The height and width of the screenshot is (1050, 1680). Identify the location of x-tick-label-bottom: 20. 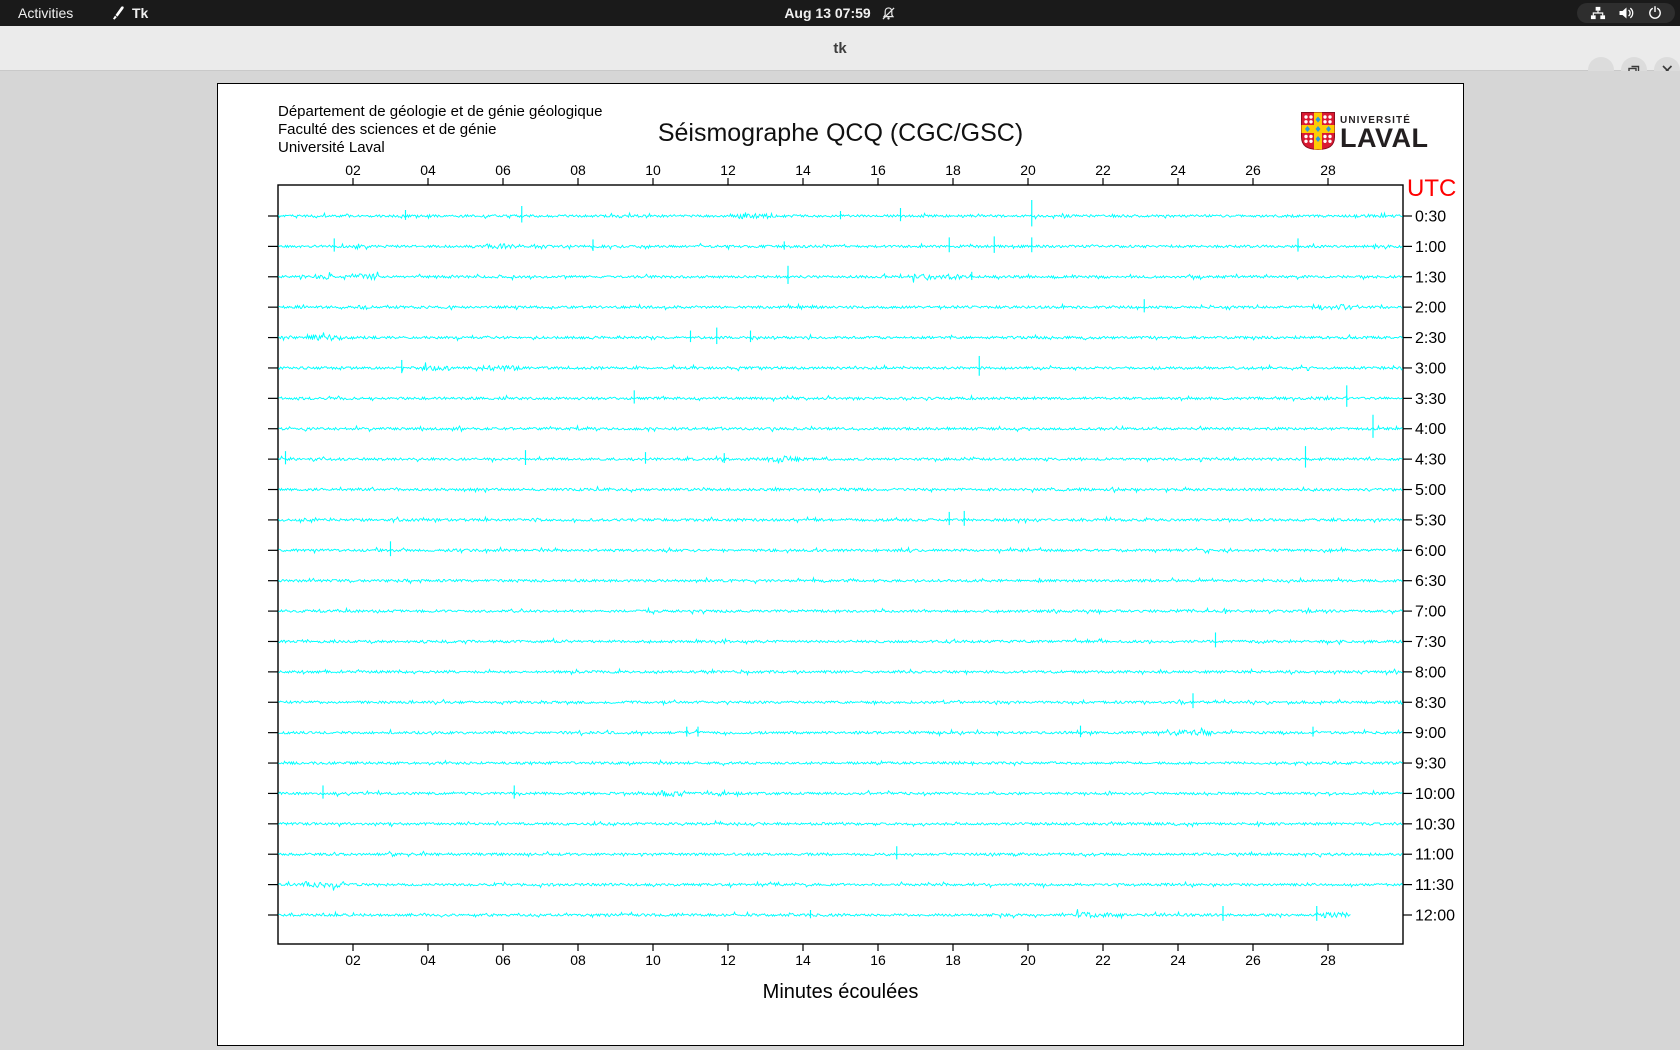
(1028, 960).